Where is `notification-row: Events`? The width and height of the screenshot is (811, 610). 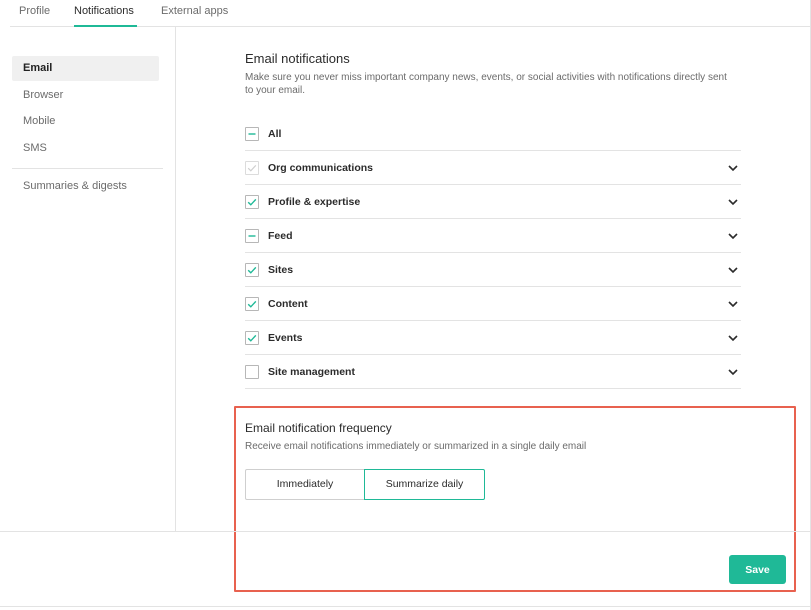
notification-row: Events is located at coordinates (493, 338).